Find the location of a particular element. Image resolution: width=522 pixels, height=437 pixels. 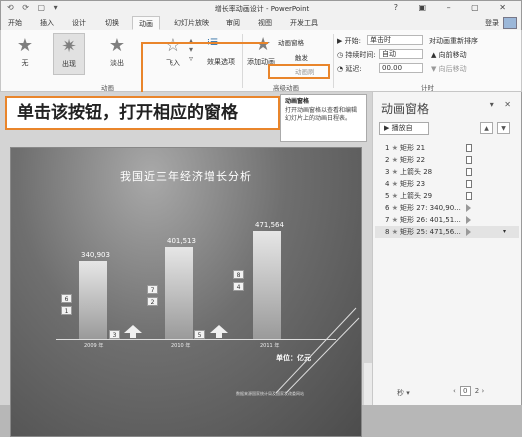

tab-slideshow: 幻灯片放映 is located at coordinates (191, 23).